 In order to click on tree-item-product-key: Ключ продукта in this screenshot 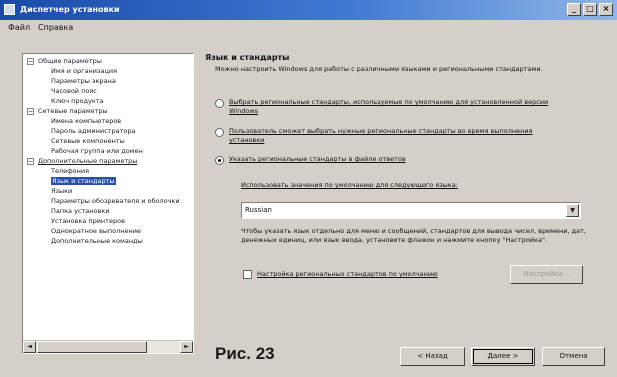, I will do `click(77, 101)`.